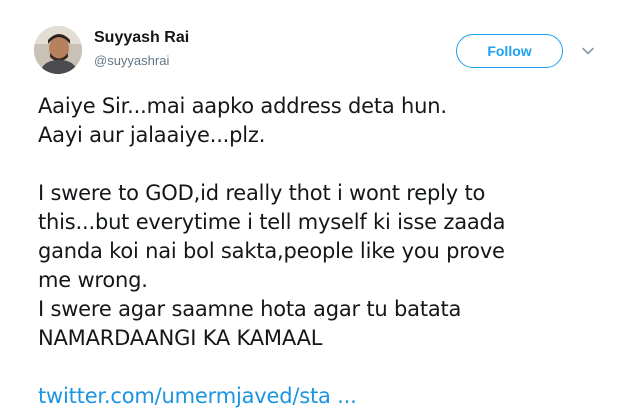 The height and width of the screenshot is (417, 631). Describe the element at coordinates (141, 38) in the screenshot. I see `author-name: Suyyash Rai` at that location.